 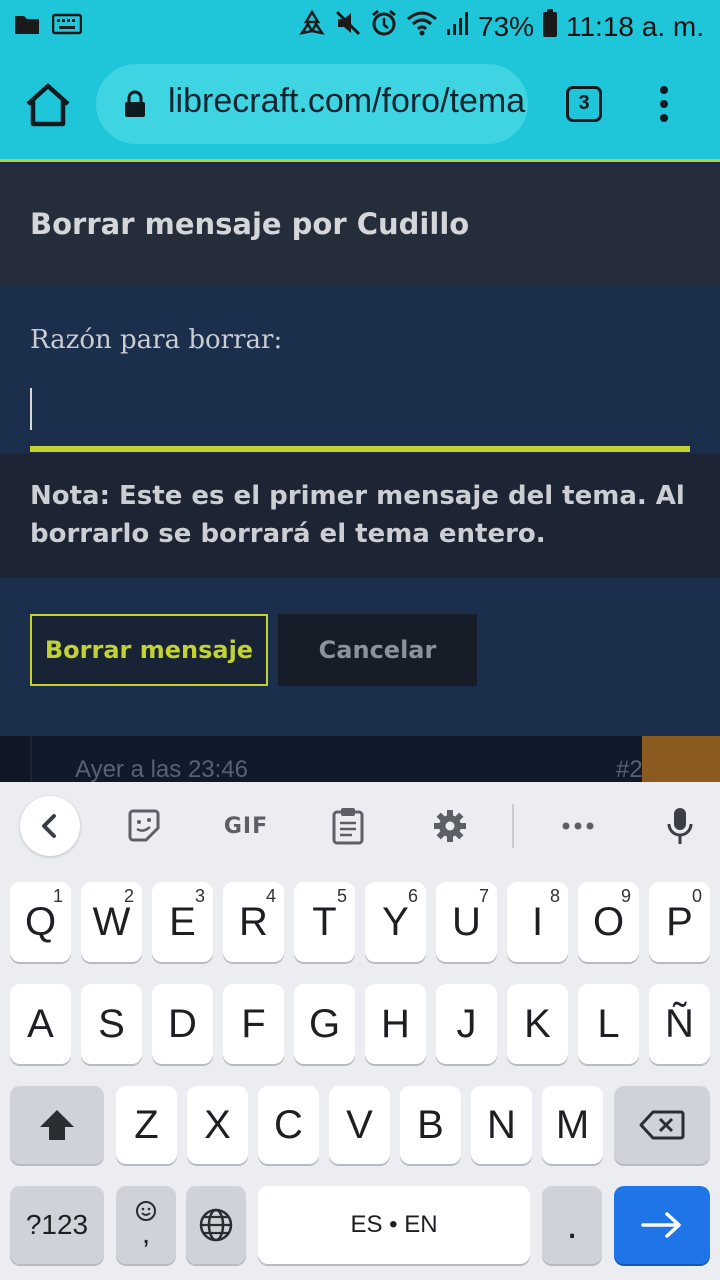 I want to click on more-options-button, so click(x=578, y=826).